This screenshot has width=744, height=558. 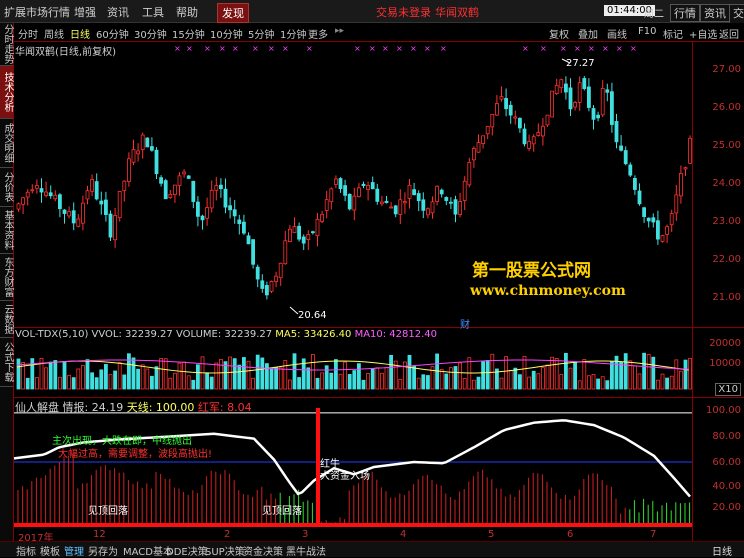 I want to click on indicator-tick: 60.00, so click(x=726, y=462).